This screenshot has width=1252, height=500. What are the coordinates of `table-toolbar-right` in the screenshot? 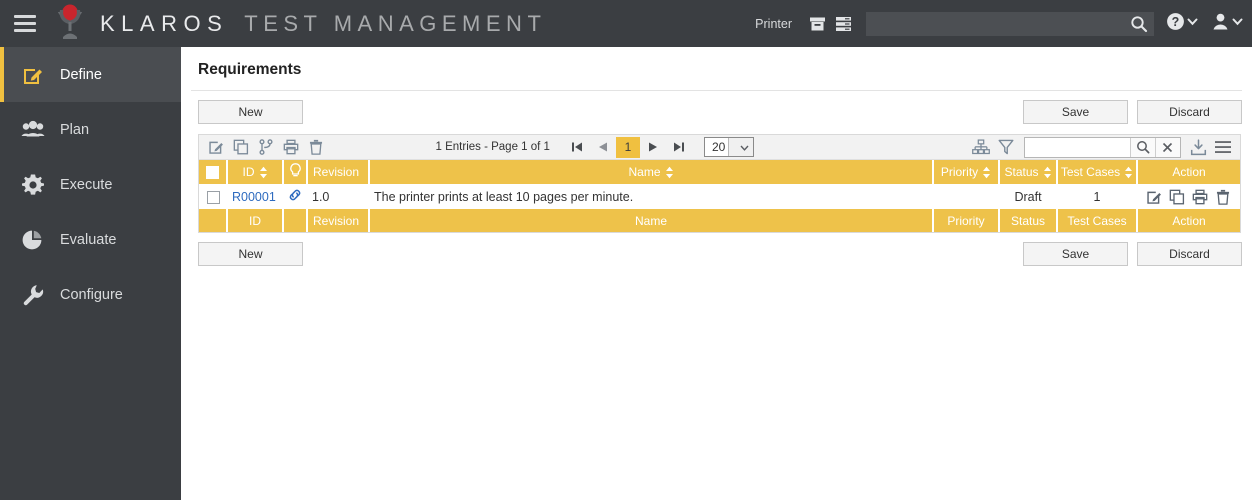 It's located at (1102, 147).